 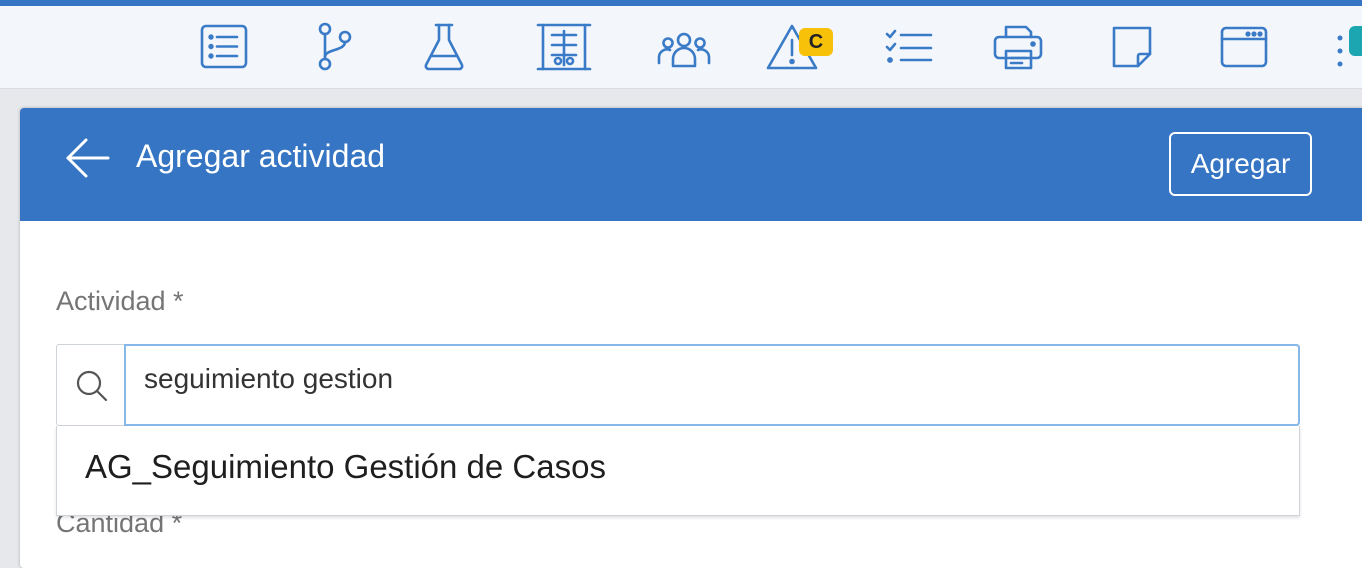 I want to click on arrow-left-icon, so click(x=88, y=158).